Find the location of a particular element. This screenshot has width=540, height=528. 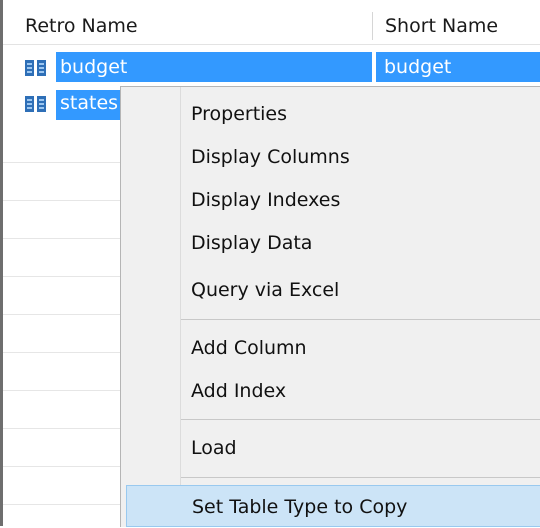

menu-item-display-columns: Display Columns is located at coordinates (330, 157).